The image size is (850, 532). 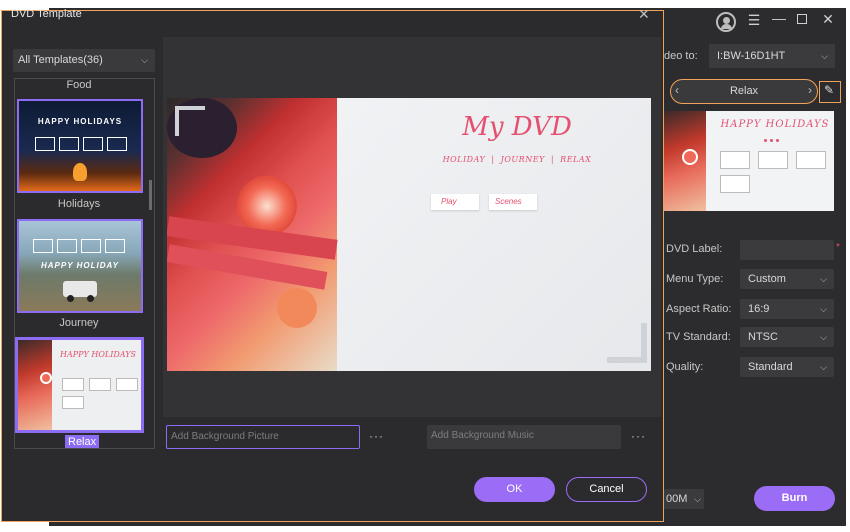 What do you see at coordinates (263, 437) in the screenshot?
I see `background-picture-input: Add Background Picture` at bounding box center [263, 437].